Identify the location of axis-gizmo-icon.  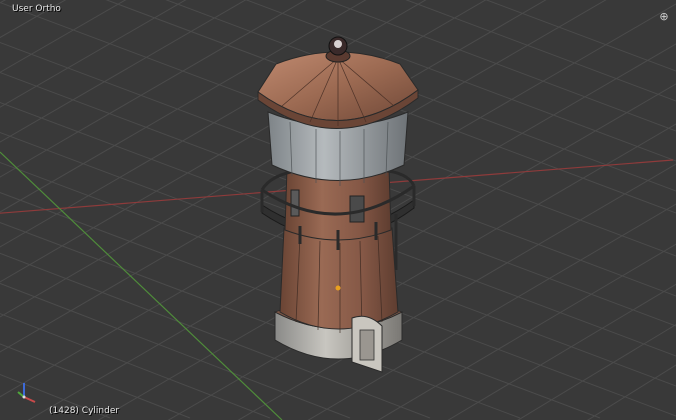
(26, 393).